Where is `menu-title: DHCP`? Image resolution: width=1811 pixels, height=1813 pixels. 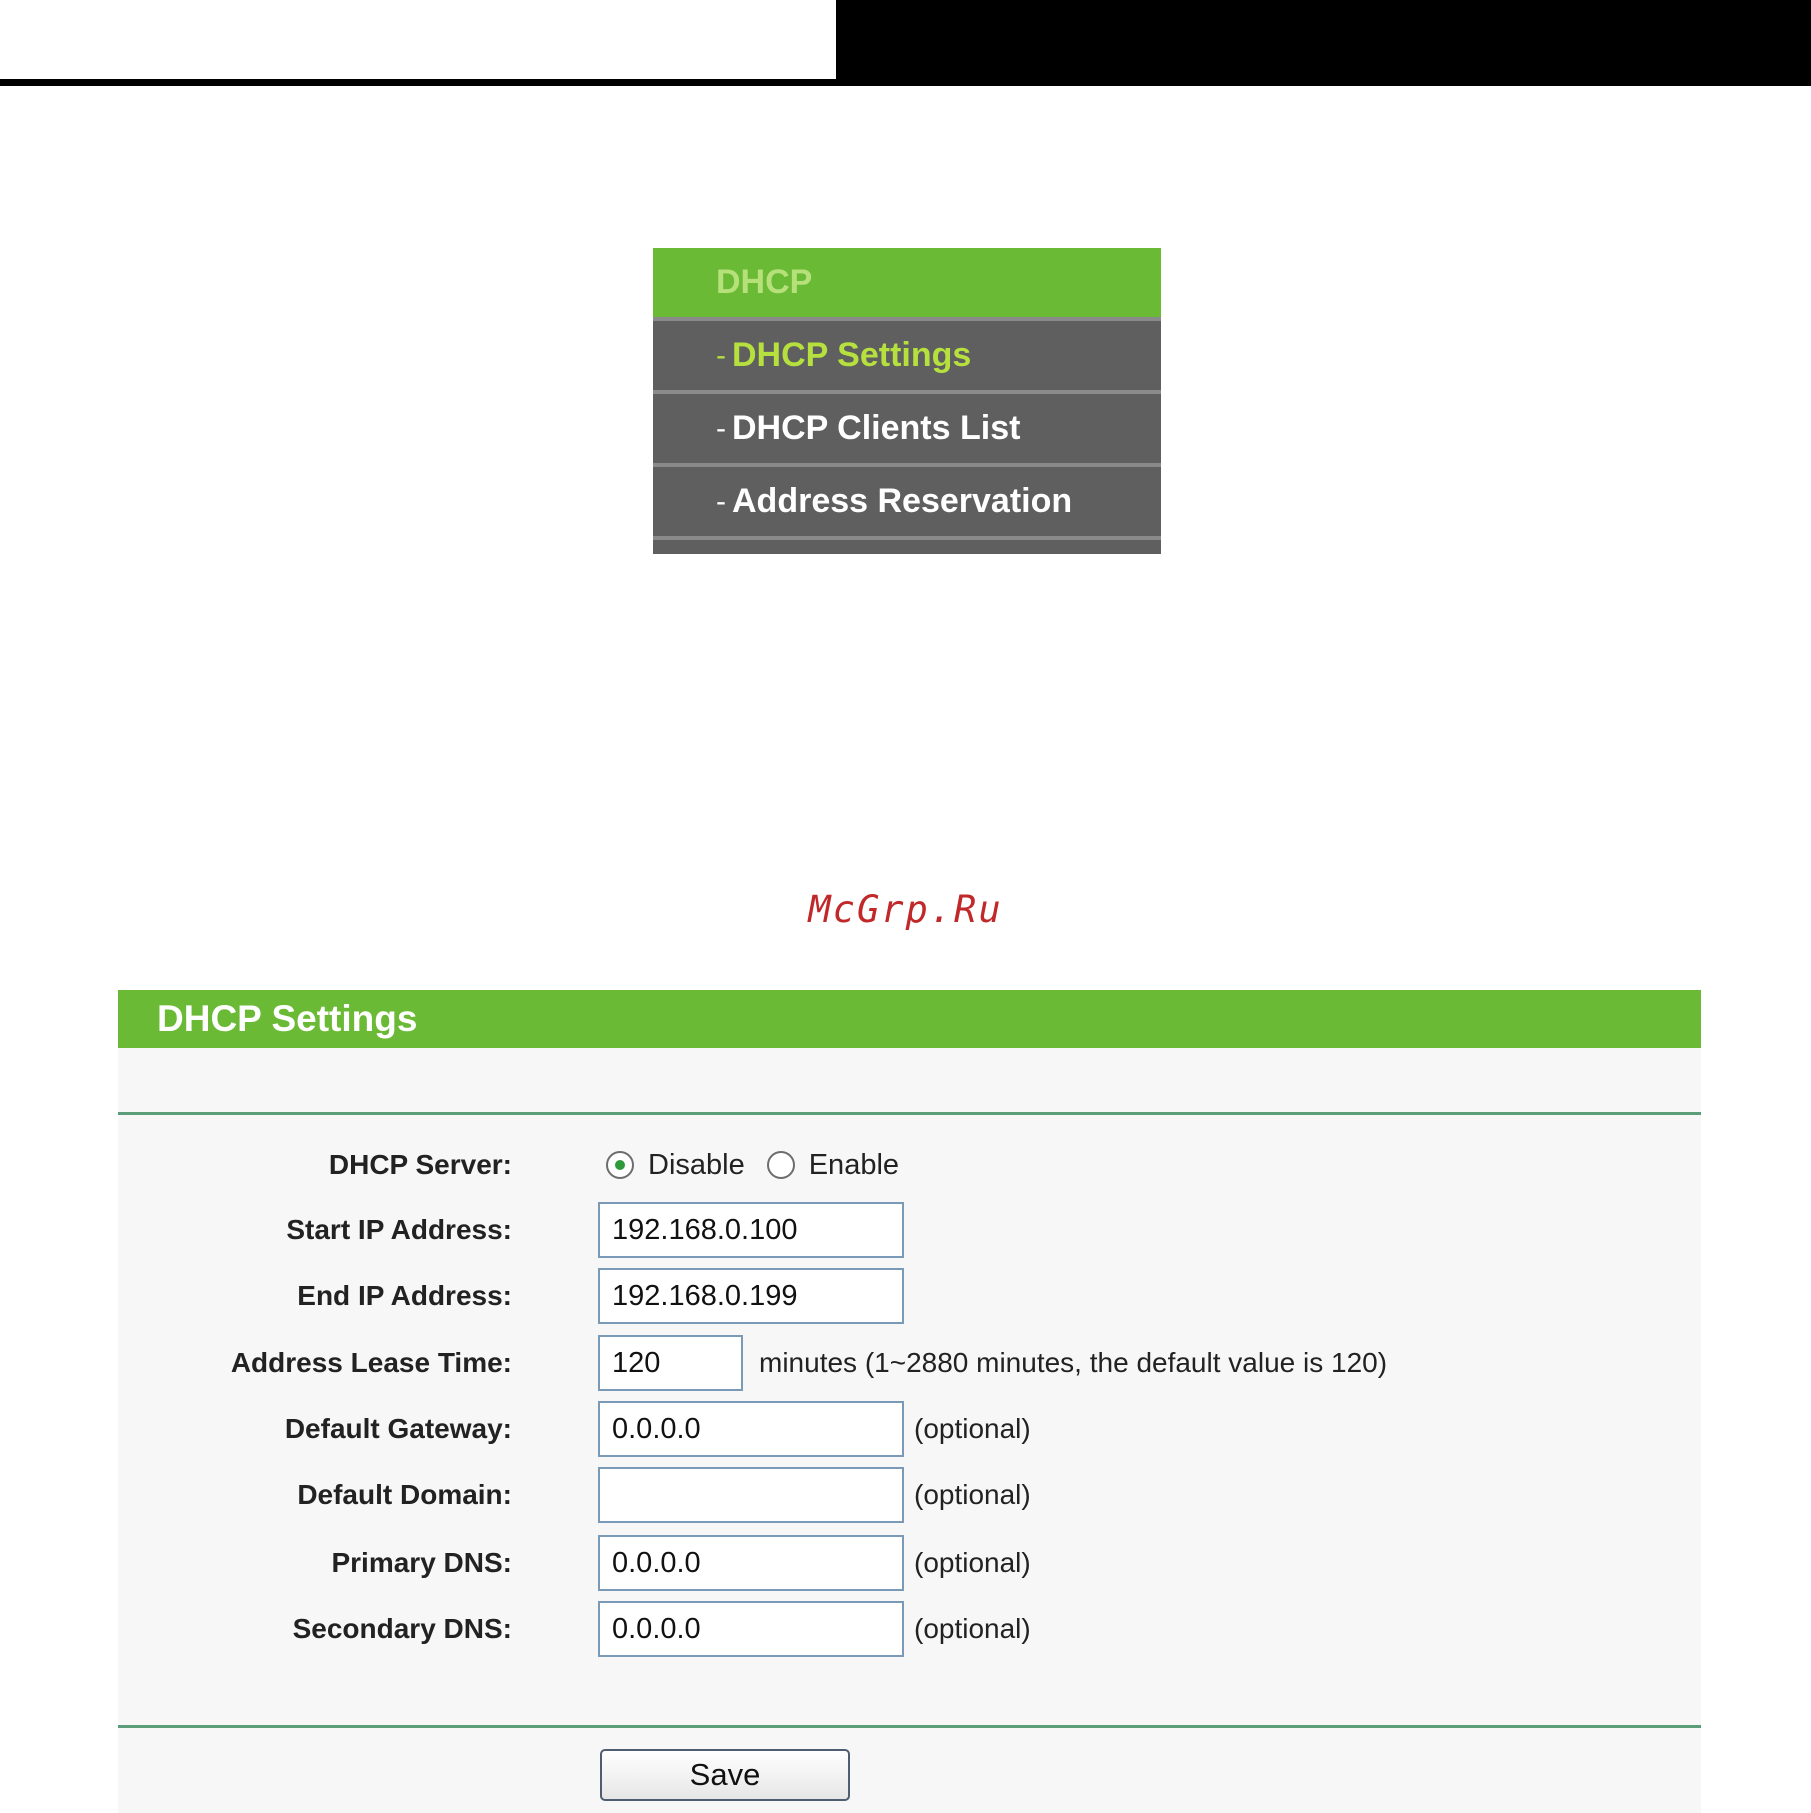 menu-title: DHCP is located at coordinates (907, 284).